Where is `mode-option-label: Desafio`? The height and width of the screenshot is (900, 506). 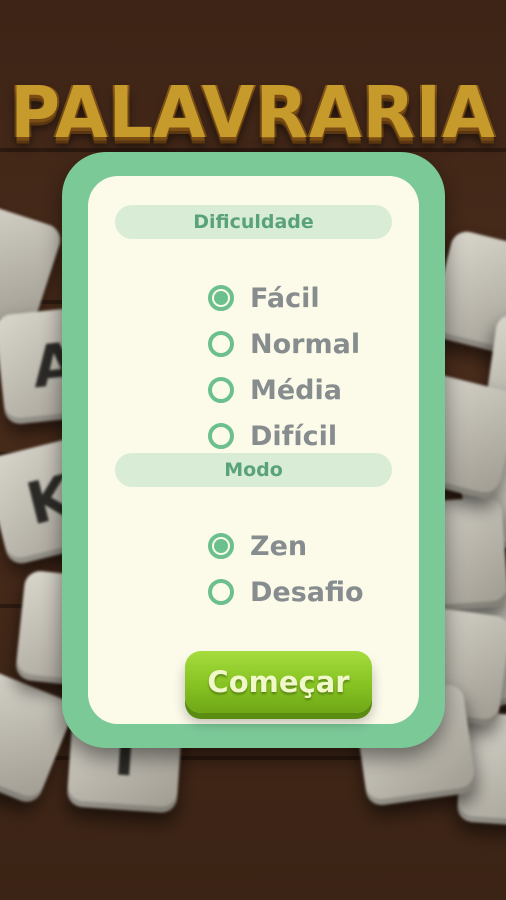
mode-option-label: Desafio is located at coordinates (307, 592).